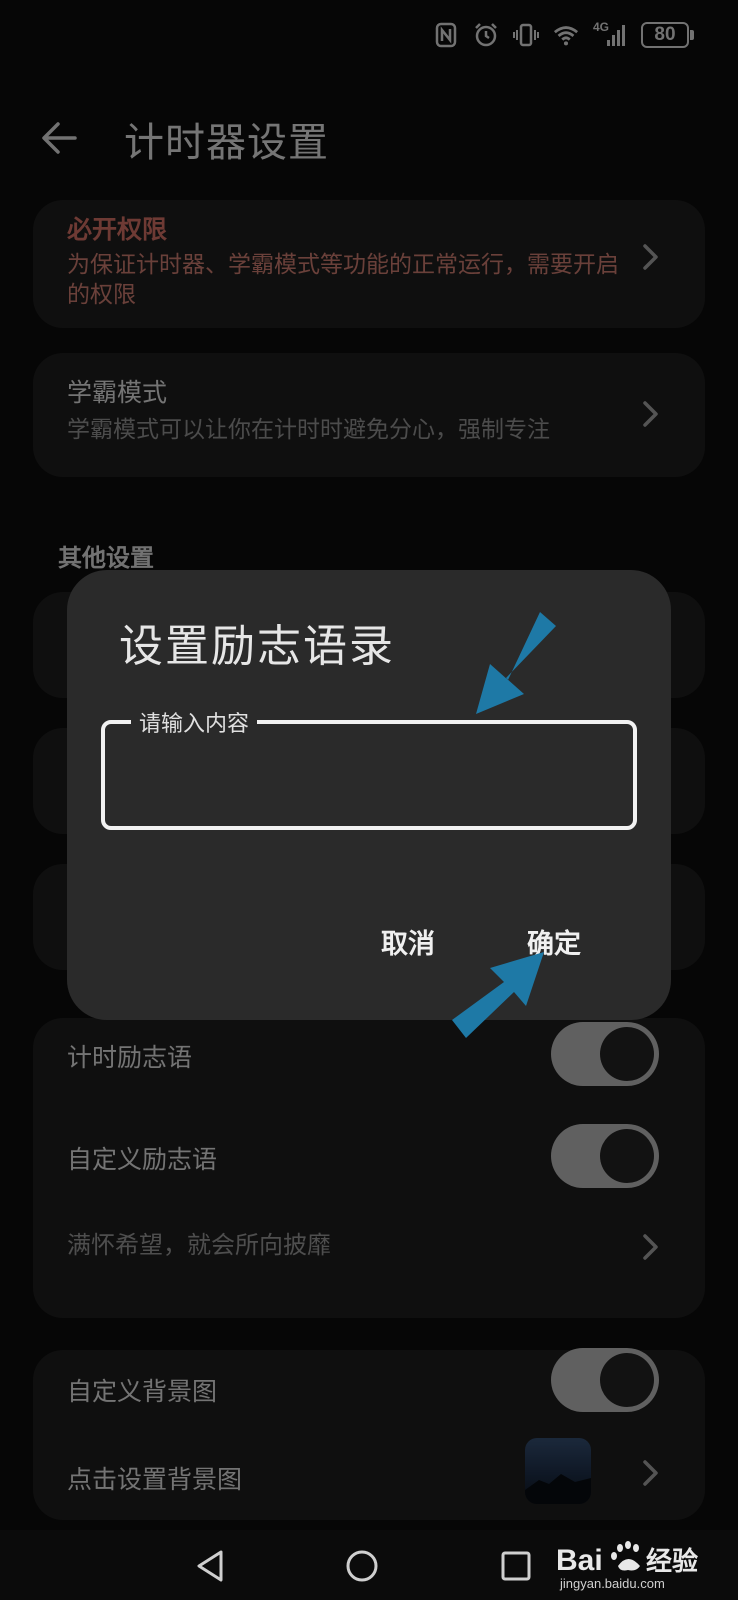 This screenshot has width=738, height=1600. I want to click on cancel-button: 取消, so click(408, 941).